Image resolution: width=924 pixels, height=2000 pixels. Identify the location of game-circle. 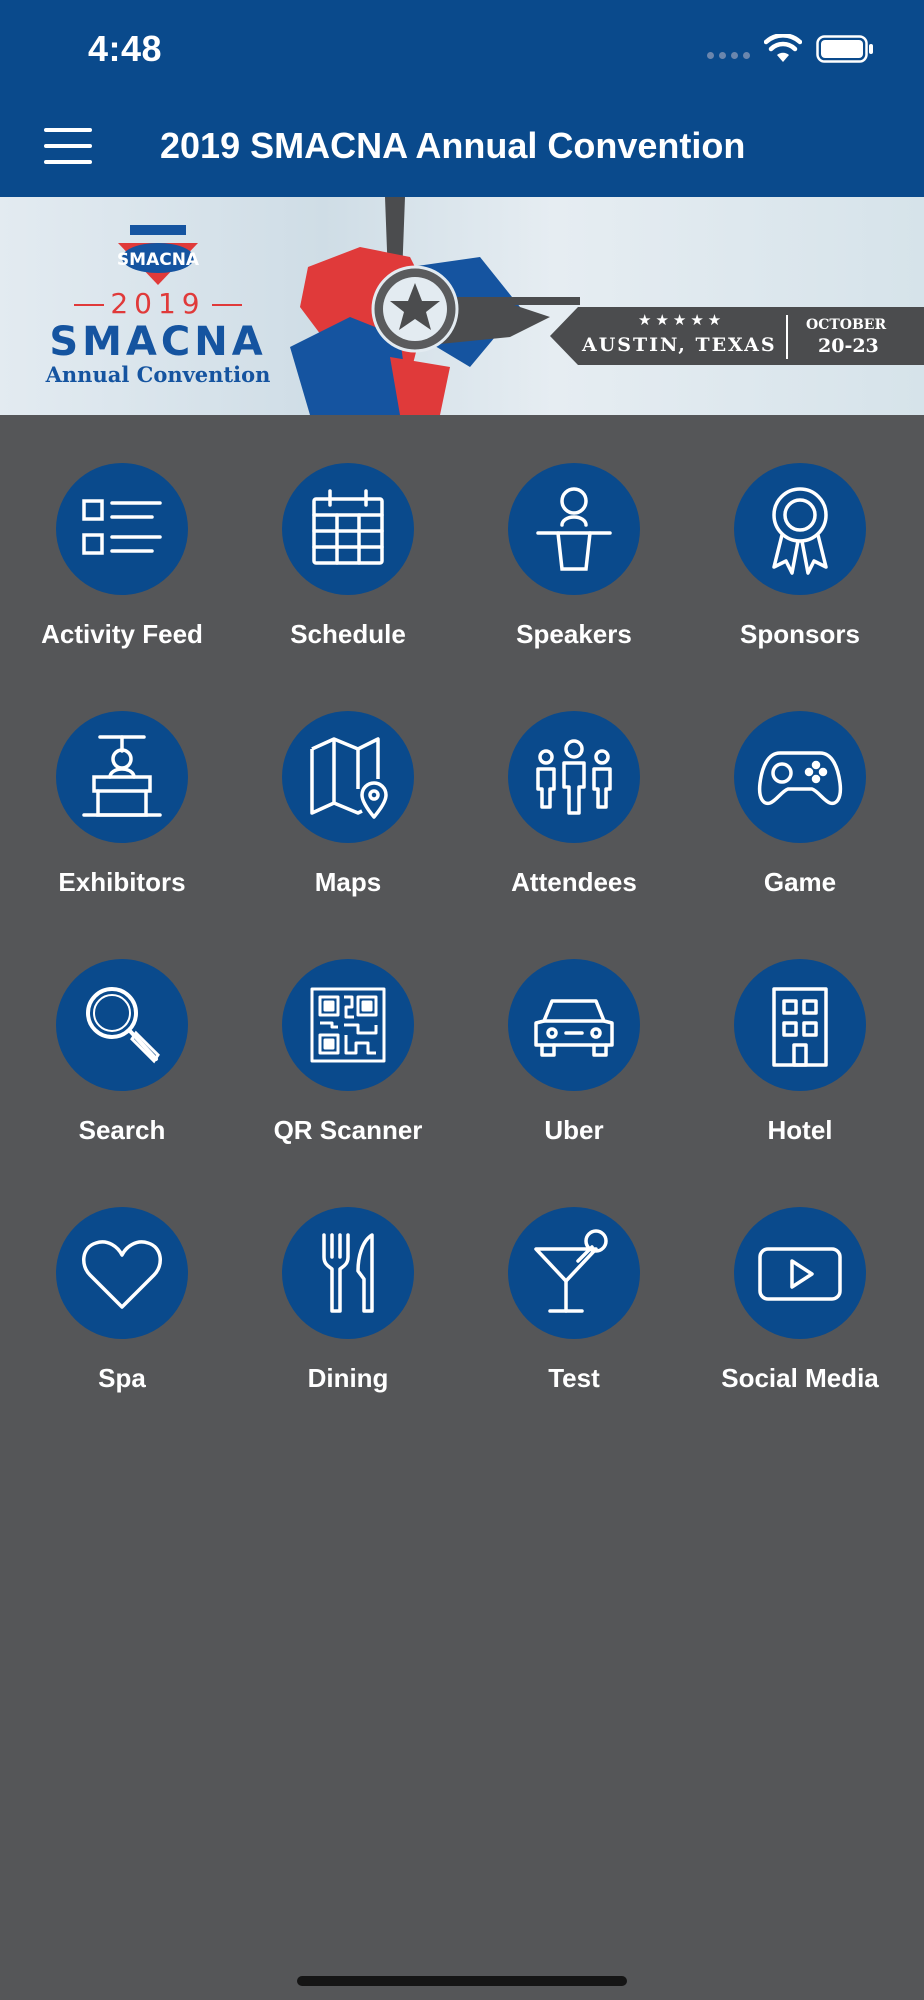
(800, 777).